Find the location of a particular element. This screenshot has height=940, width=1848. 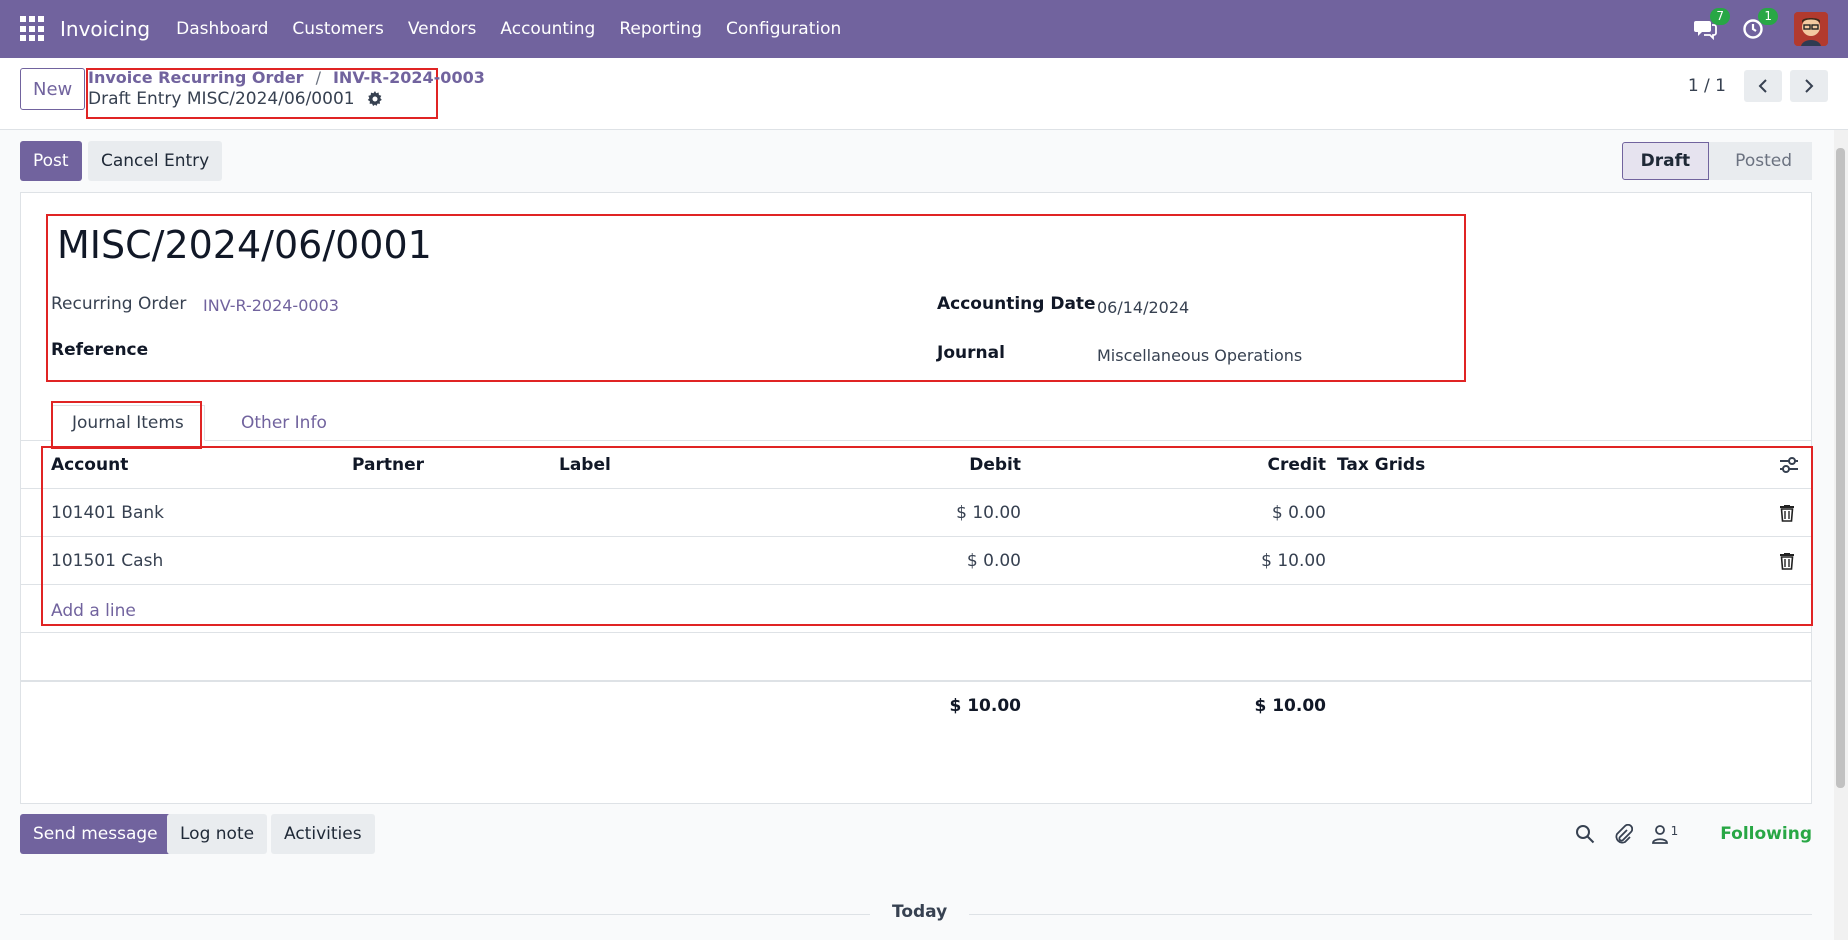

status-bar: Draft Posted is located at coordinates (1716, 161).